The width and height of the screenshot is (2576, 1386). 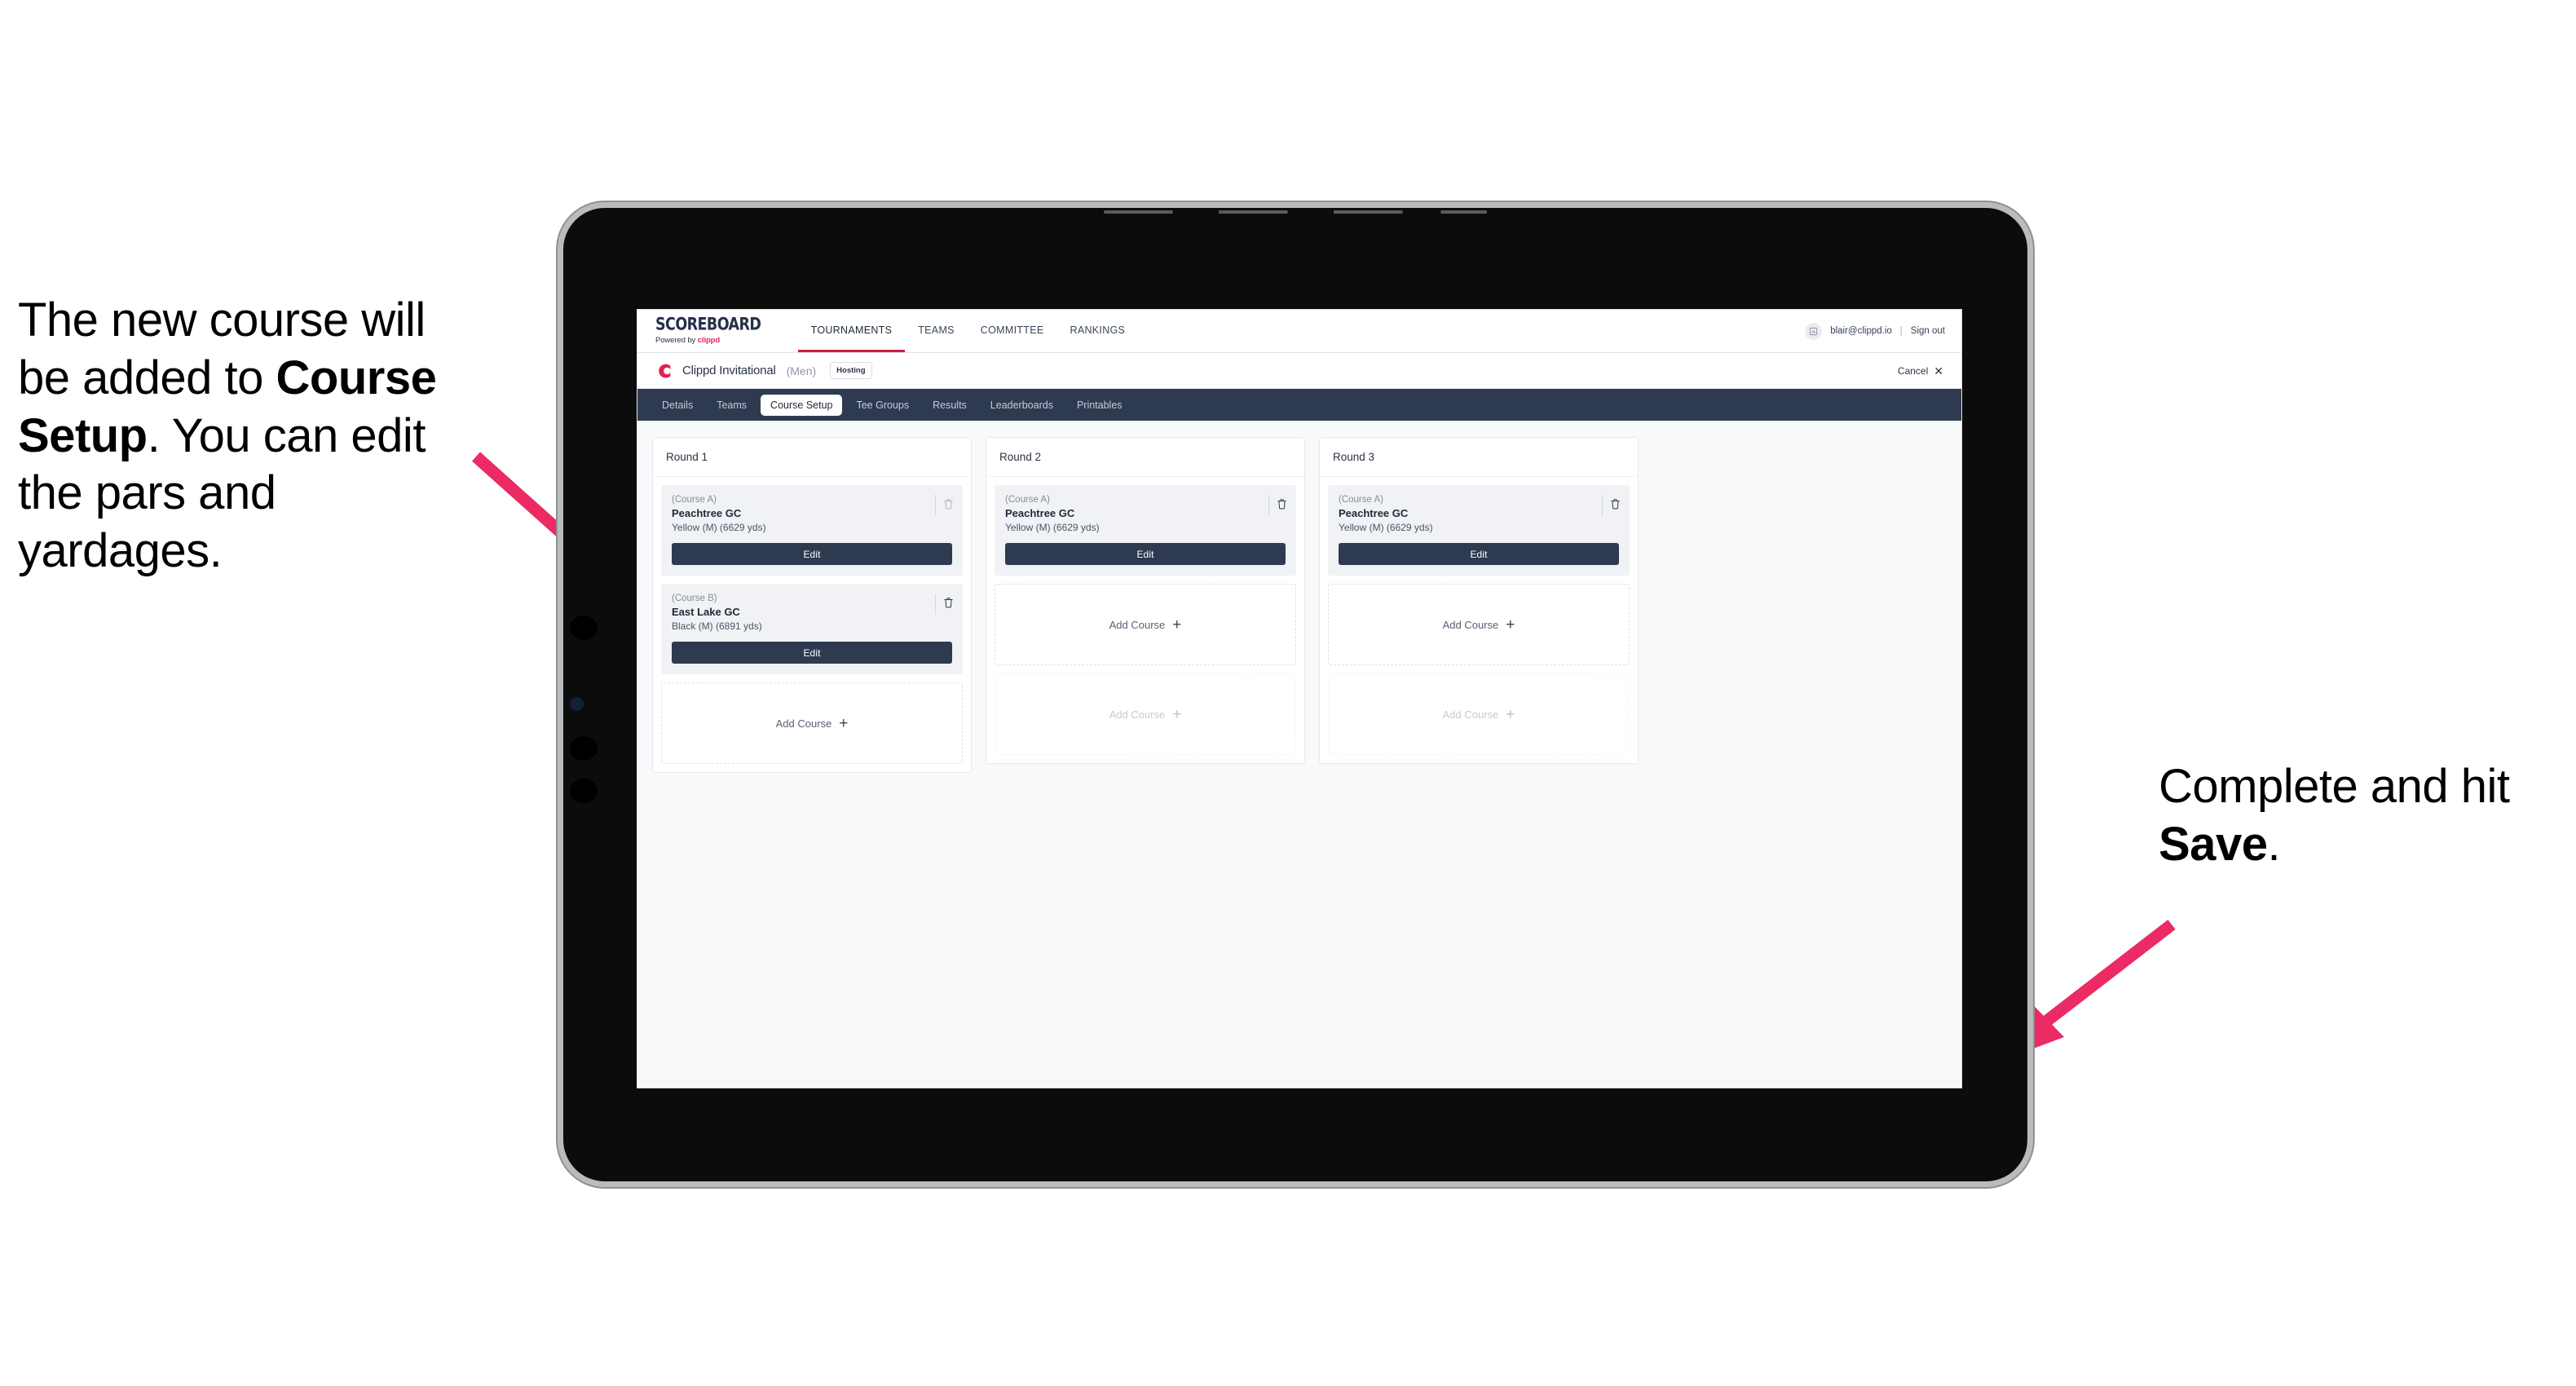 I want to click on scoreboard-logo: SCOREBOARD Powered by clippd, so click(x=726, y=331).